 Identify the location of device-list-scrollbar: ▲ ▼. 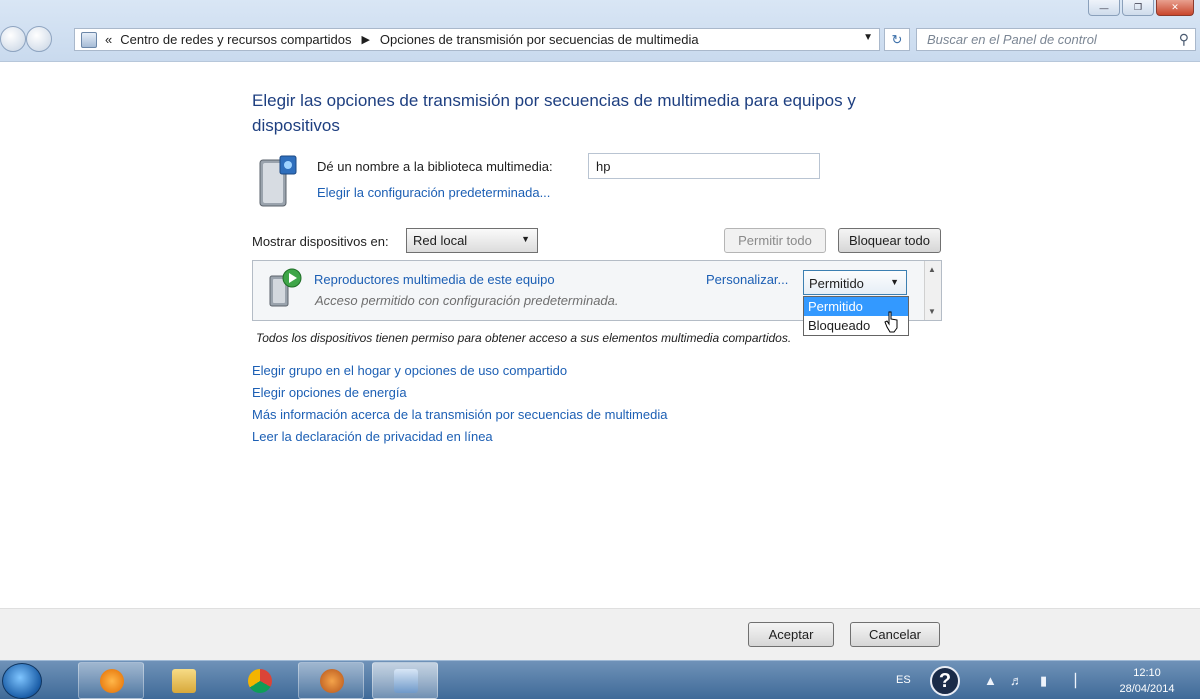
(932, 290).